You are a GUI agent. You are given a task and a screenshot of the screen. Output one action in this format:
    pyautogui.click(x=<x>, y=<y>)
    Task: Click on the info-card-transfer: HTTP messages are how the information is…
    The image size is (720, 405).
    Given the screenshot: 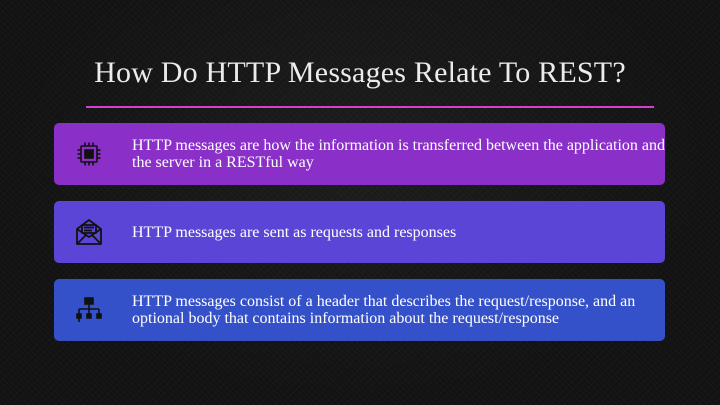 What is the action you would take?
    pyautogui.click(x=359, y=154)
    